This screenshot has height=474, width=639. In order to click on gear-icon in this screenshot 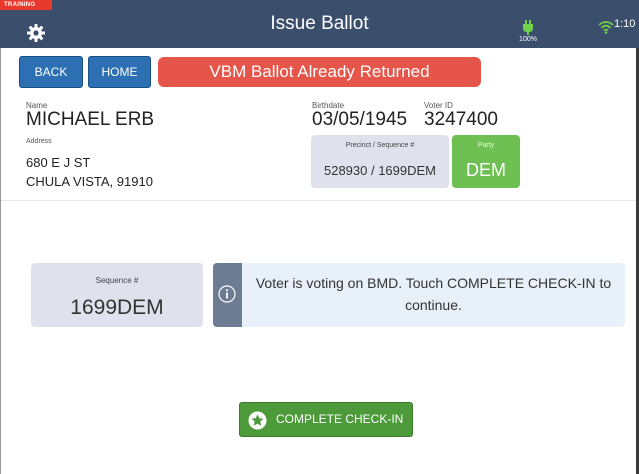, I will do `click(36, 33)`.